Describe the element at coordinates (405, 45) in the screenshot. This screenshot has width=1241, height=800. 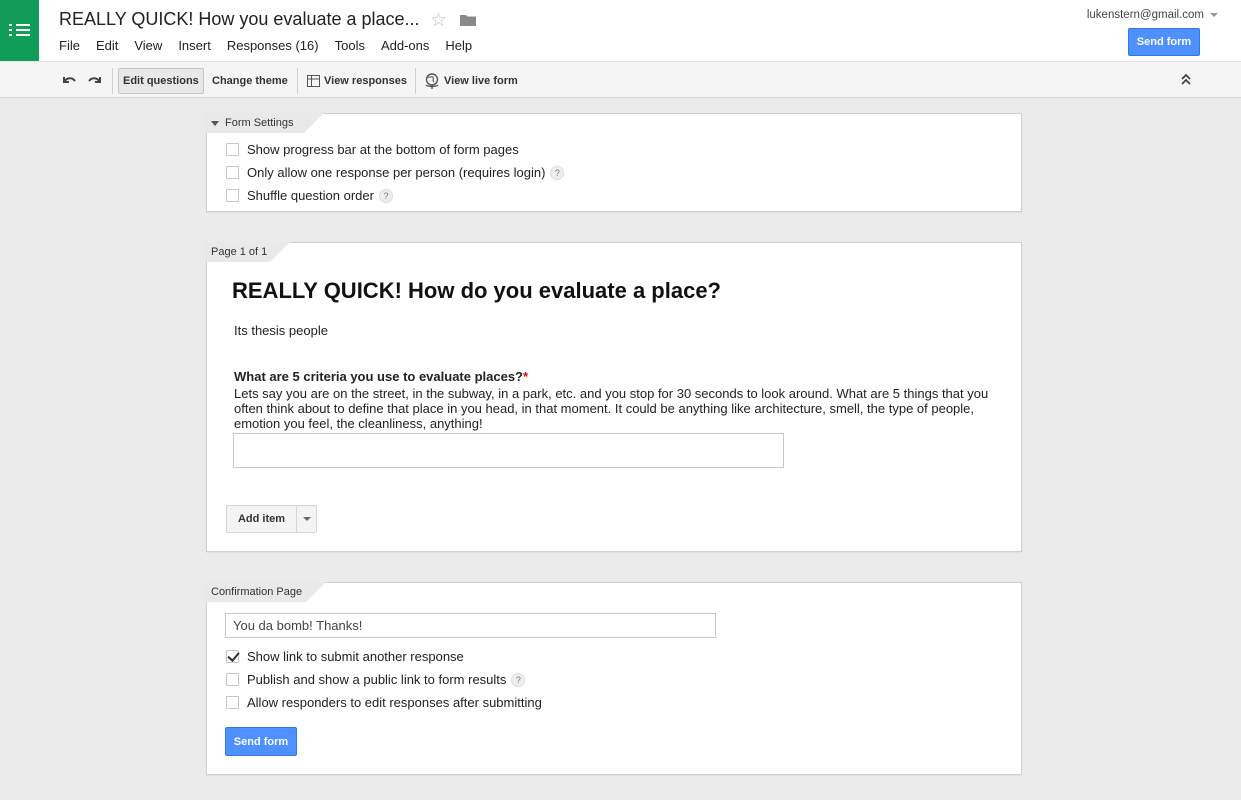
I see `menu-add-ons: Add-ons` at that location.